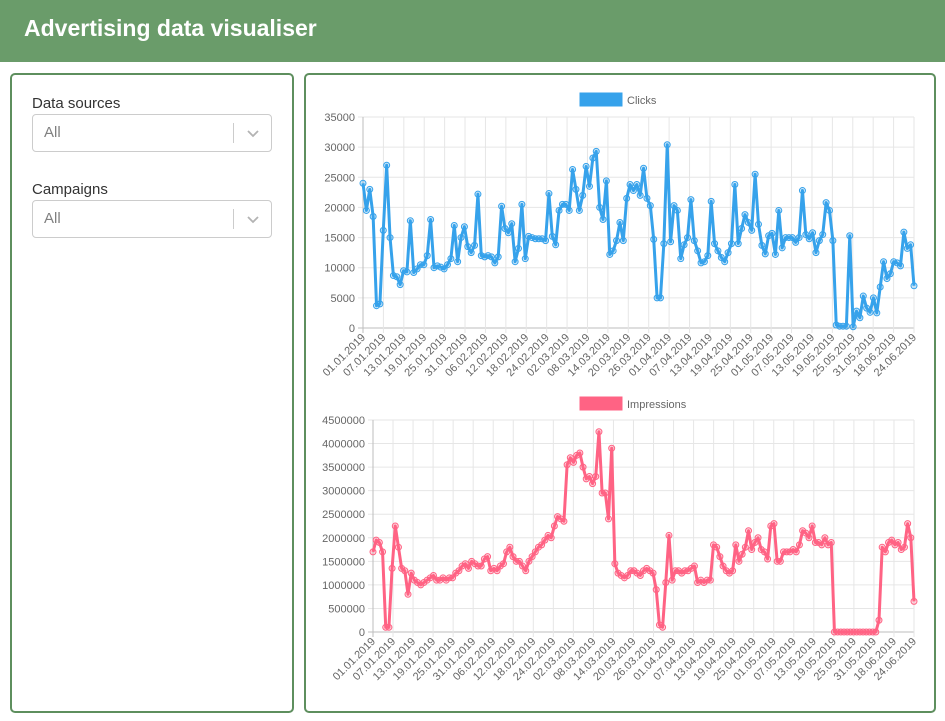  What do you see at coordinates (343, 492) in the screenshot?
I see `y-tick-label: 3000000` at bounding box center [343, 492].